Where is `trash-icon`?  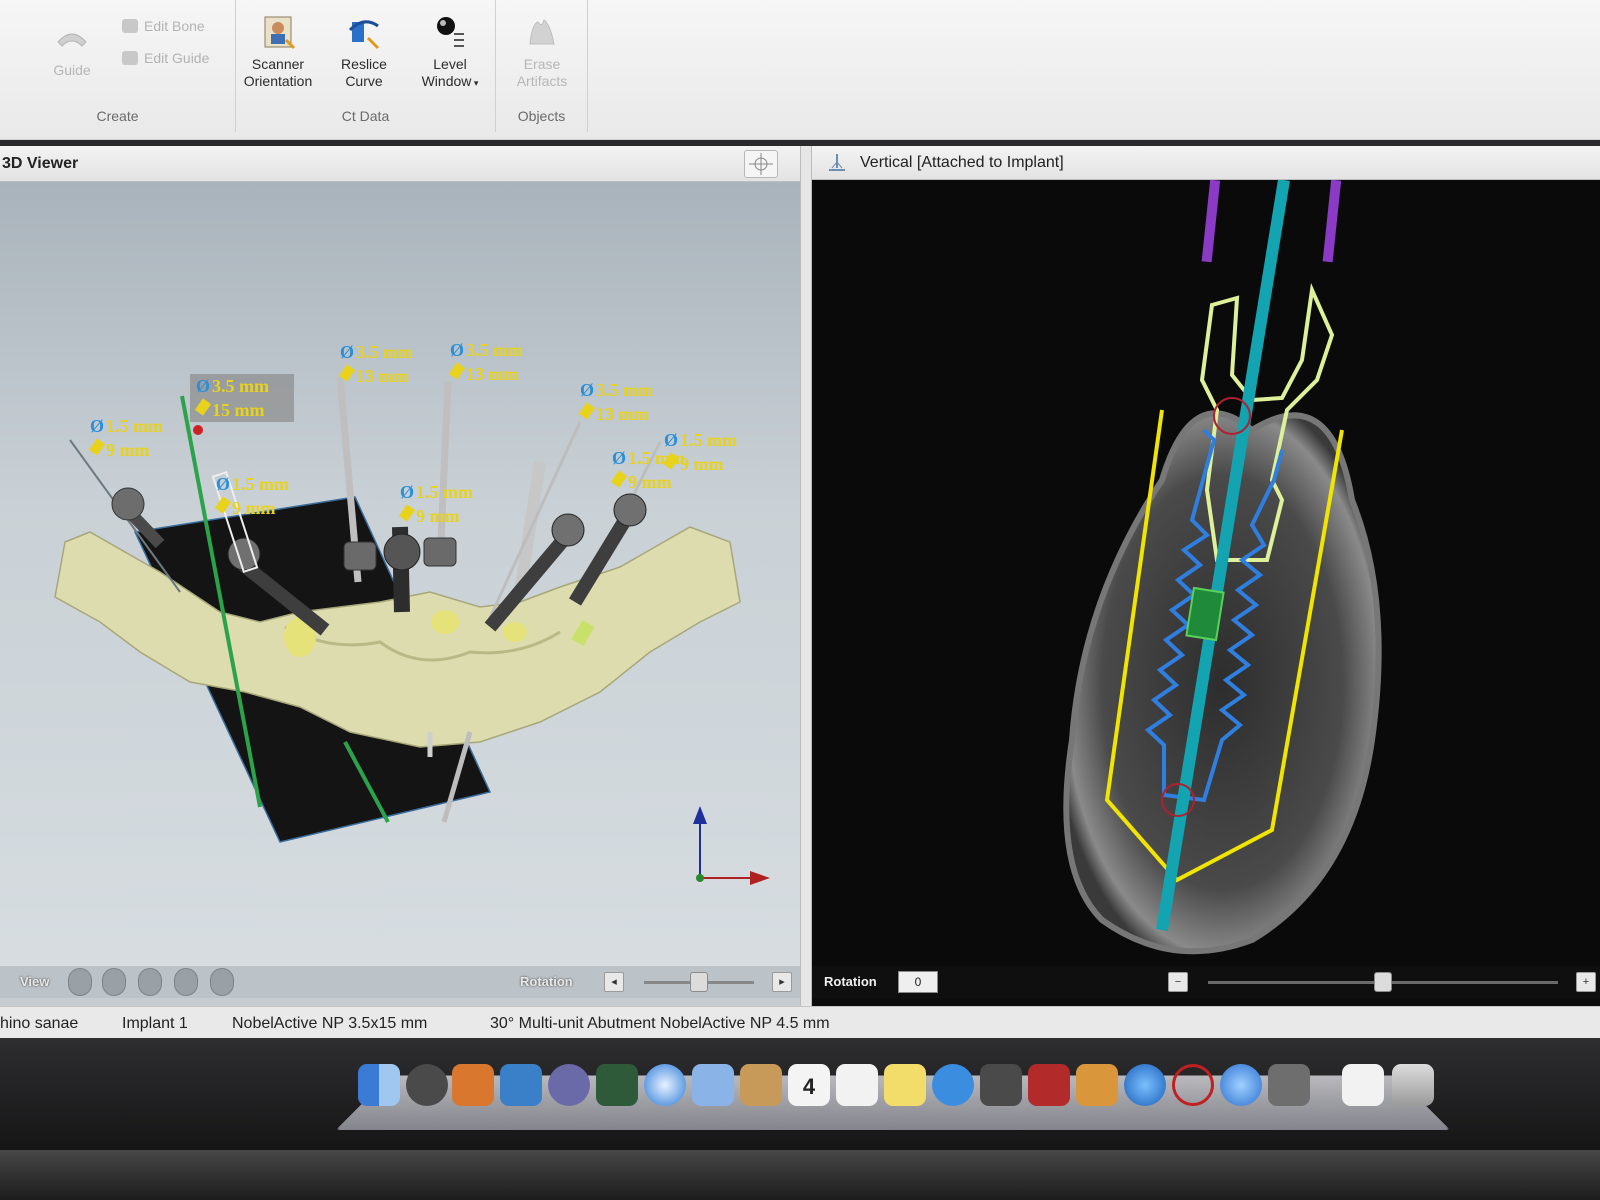
trash-icon is located at coordinates (1413, 1085).